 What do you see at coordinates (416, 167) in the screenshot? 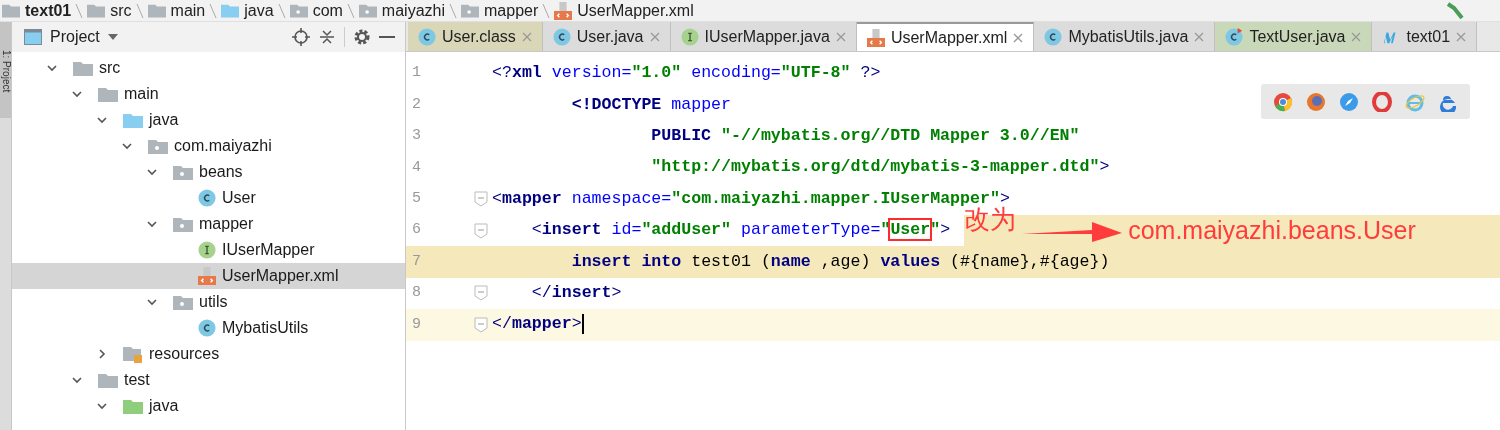
I see `line-number: 4` at bounding box center [416, 167].